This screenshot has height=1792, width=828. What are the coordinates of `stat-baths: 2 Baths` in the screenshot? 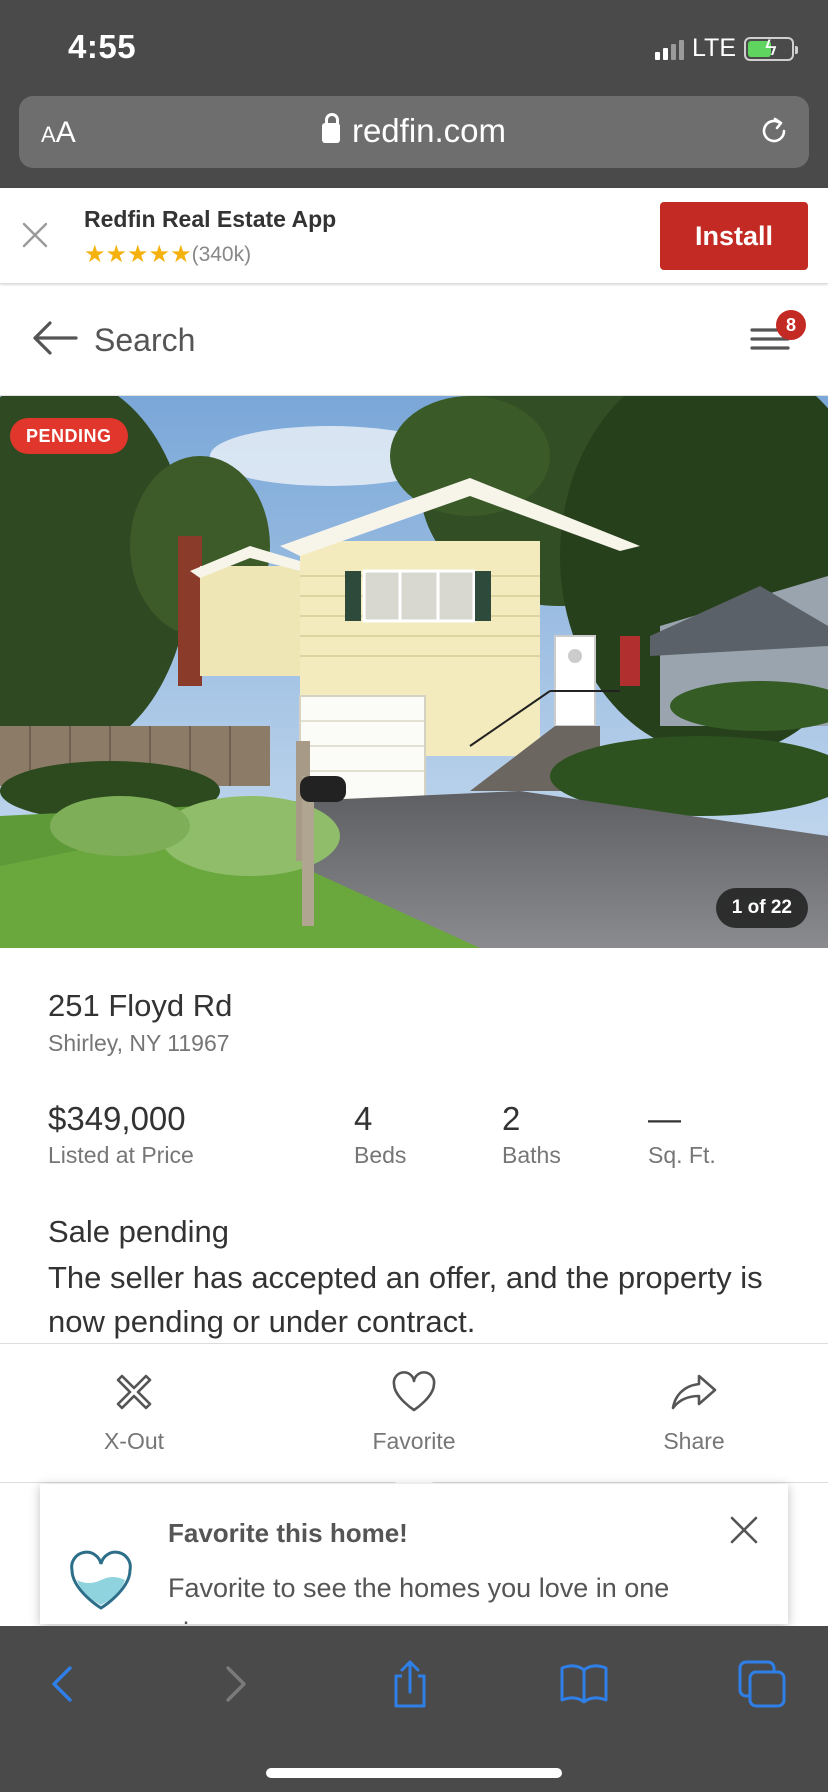 It's located at (531, 1134).